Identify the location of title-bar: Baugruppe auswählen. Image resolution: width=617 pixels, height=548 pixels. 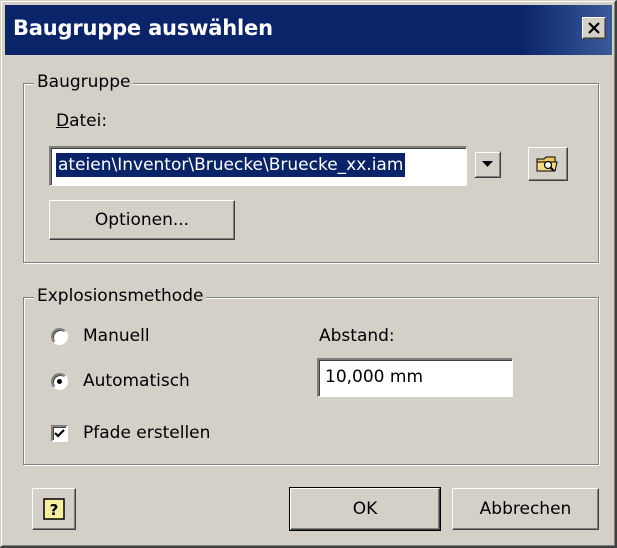
(308, 30).